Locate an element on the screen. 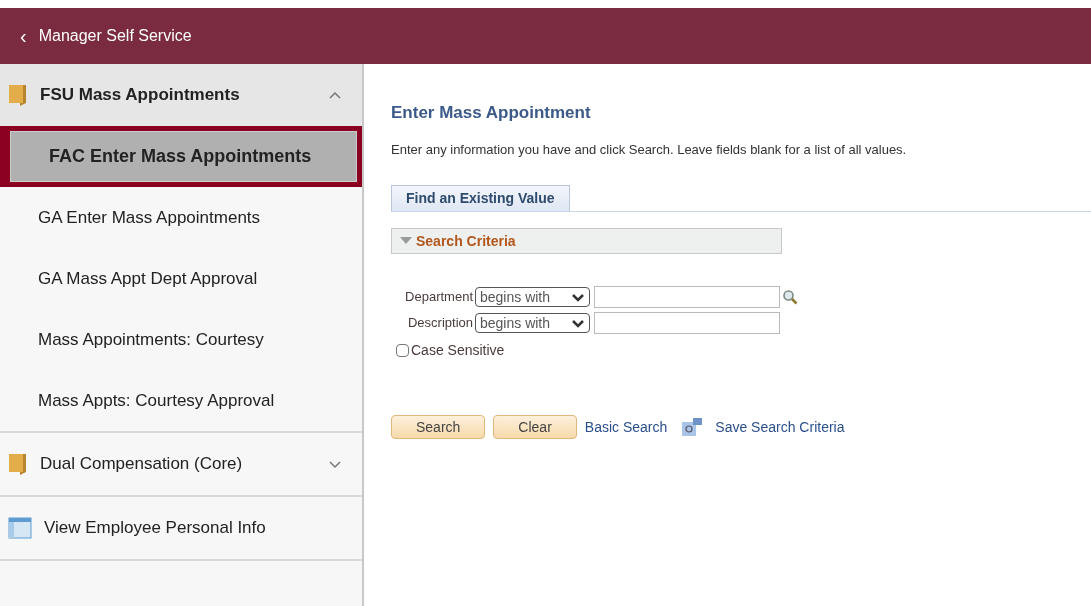  save-search-icon is located at coordinates (692, 427).